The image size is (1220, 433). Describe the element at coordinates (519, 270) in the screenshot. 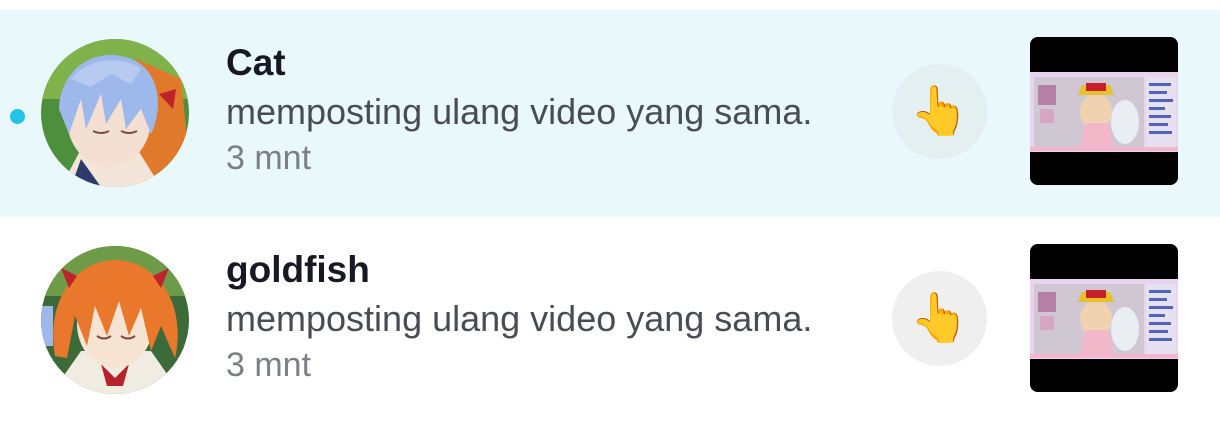

I see `username: goldfish` at that location.